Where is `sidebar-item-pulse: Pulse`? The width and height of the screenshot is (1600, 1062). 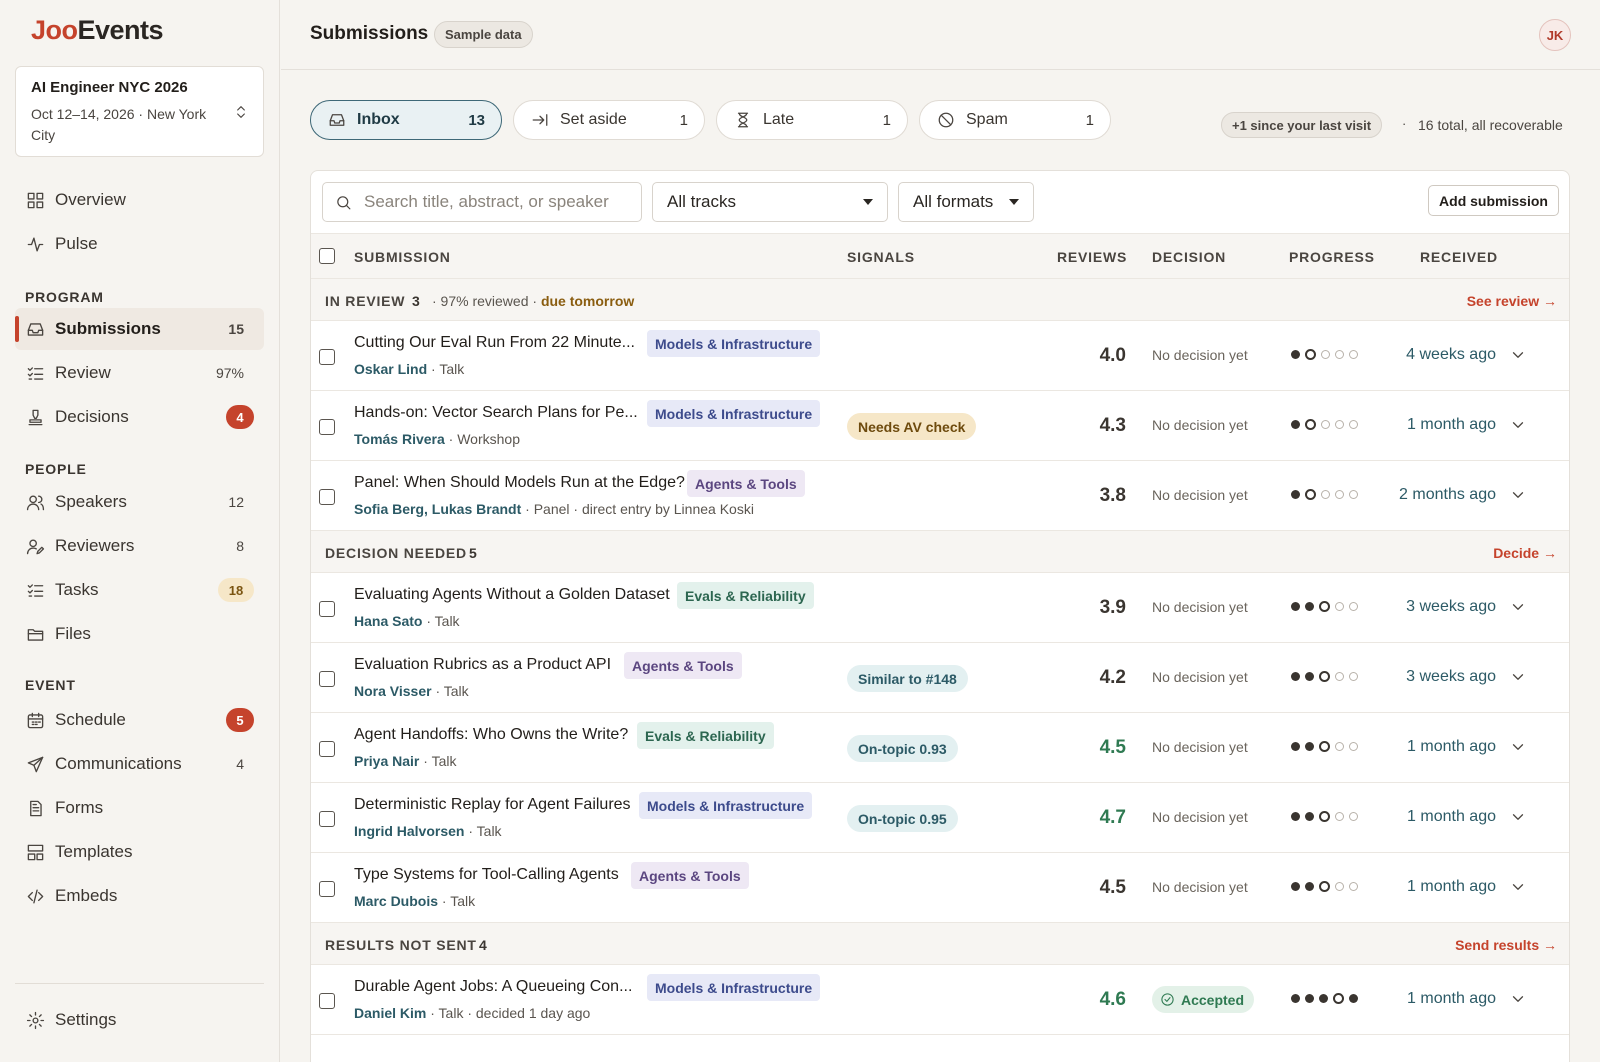
sidebar-item-pulse: Pulse is located at coordinates (139, 244).